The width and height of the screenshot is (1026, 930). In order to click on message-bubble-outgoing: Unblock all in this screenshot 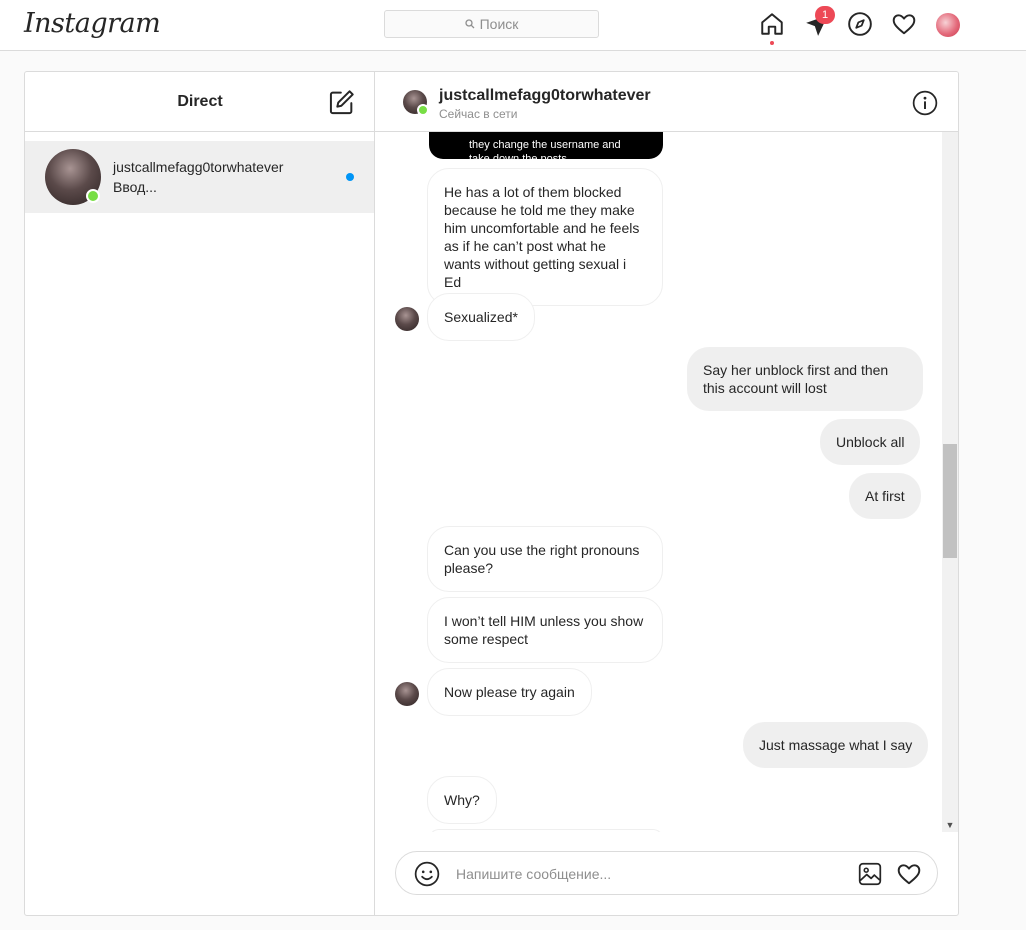, I will do `click(870, 442)`.